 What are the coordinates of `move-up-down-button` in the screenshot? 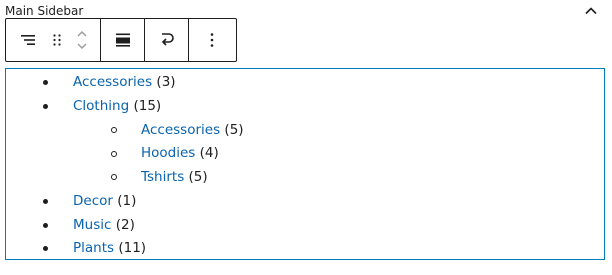 It's located at (82, 40).